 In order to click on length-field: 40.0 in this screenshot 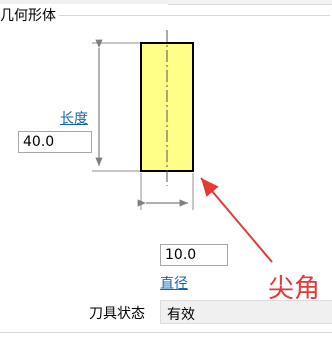, I will do `click(55, 142)`.